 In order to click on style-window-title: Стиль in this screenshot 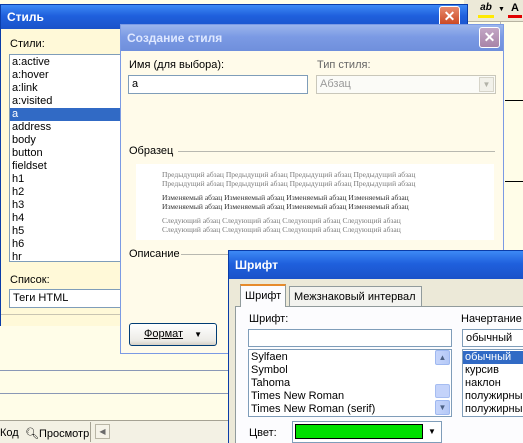, I will do `click(25, 17)`.